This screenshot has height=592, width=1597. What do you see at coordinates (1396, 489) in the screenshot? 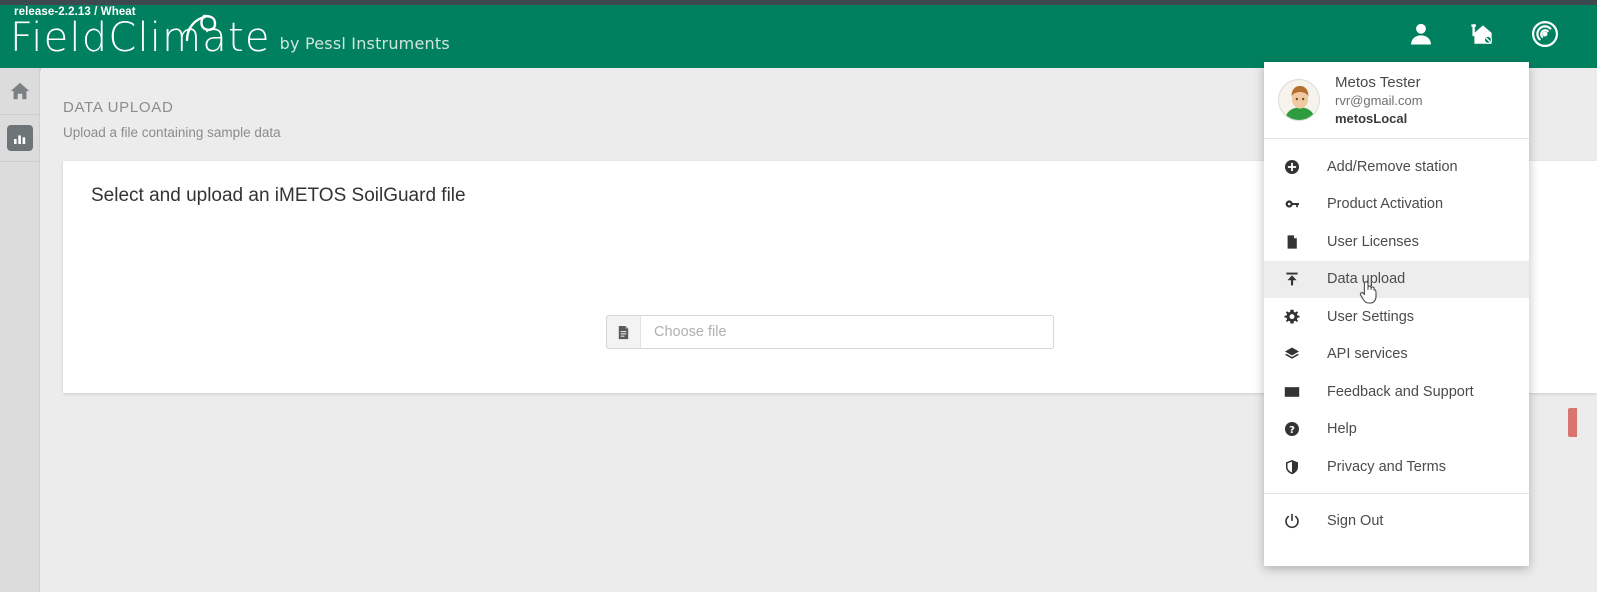
I see `dropdown-spacer-bottom` at bounding box center [1396, 489].